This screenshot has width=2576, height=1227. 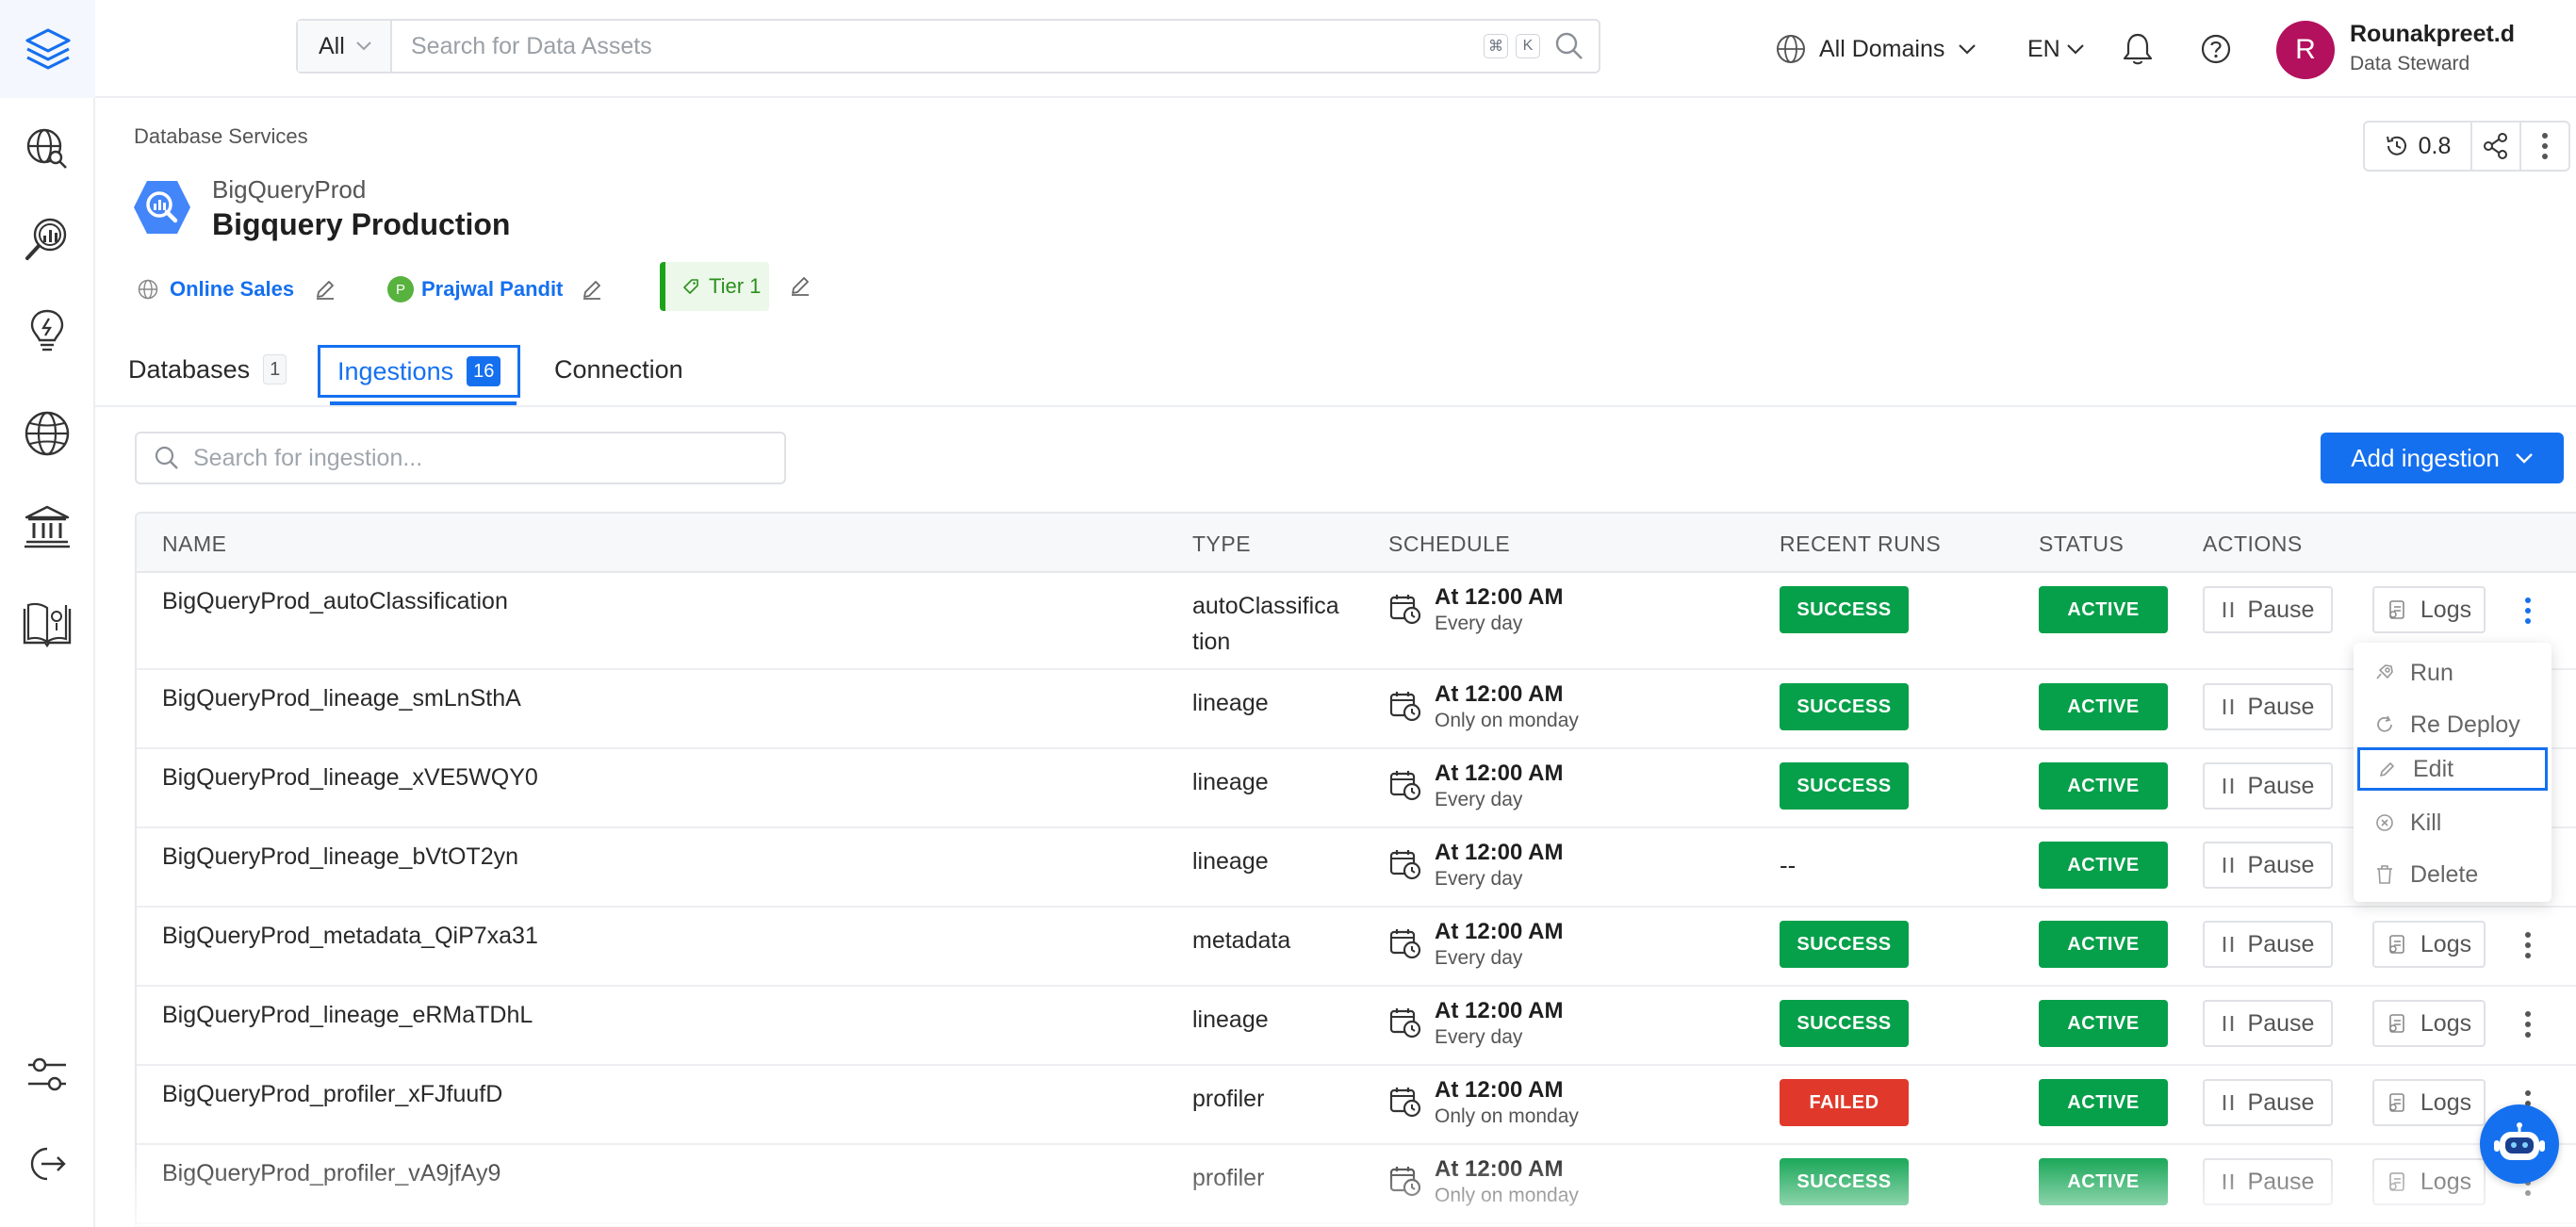 What do you see at coordinates (332, 1094) in the screenshot?
I see `ingestion-name: BigQueryProd_profiler_xFJfuufD` at bounding box center [332, 1094].